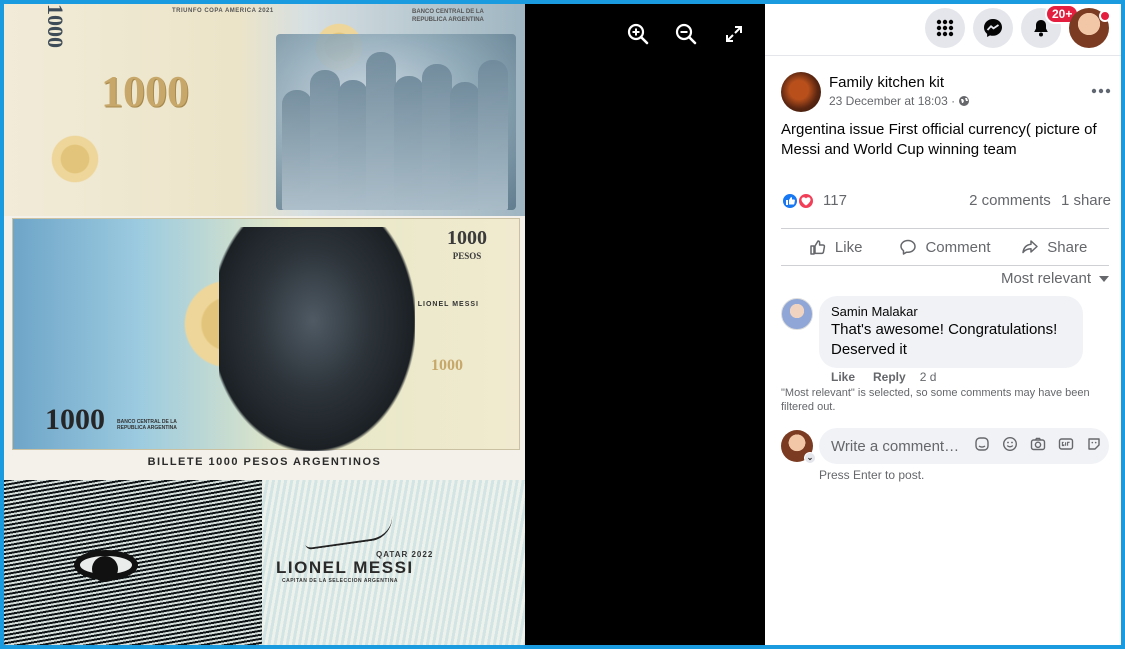 Image resolution: width=1125 pixels, height=649 pixels. Describe the element at coordinates (340, 581) in the screenshot. I see `banknote-subtitle: CAPITAN DE LA SELECCION ARGENTINA` at that location.